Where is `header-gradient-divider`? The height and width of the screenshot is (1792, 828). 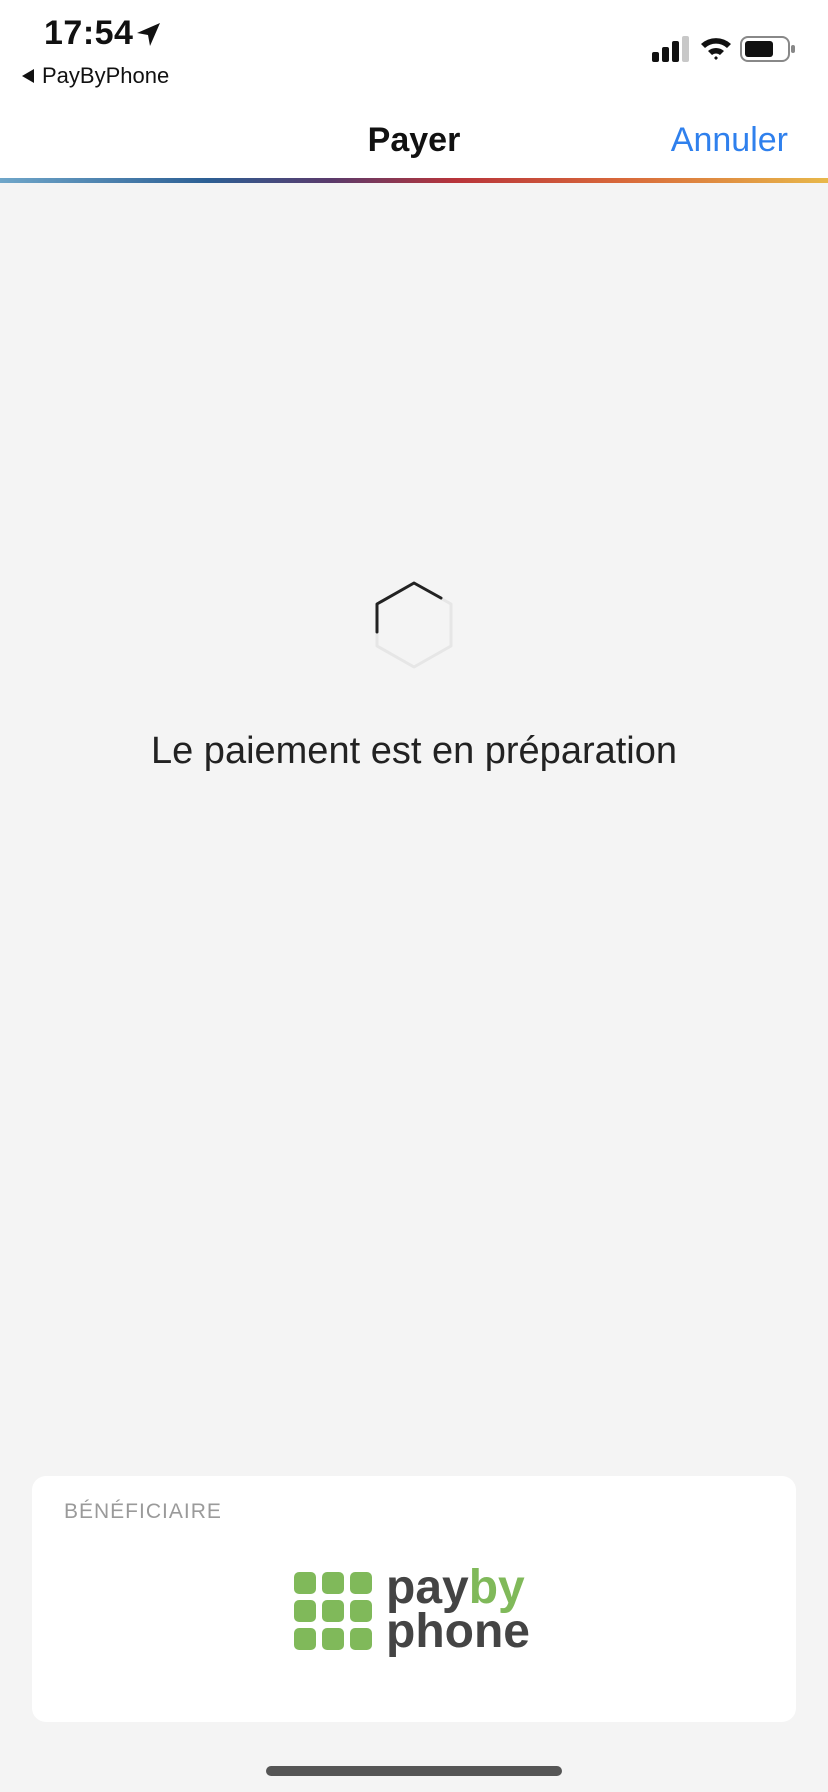
header-gradient-divider is located at coordinates (414, 180).